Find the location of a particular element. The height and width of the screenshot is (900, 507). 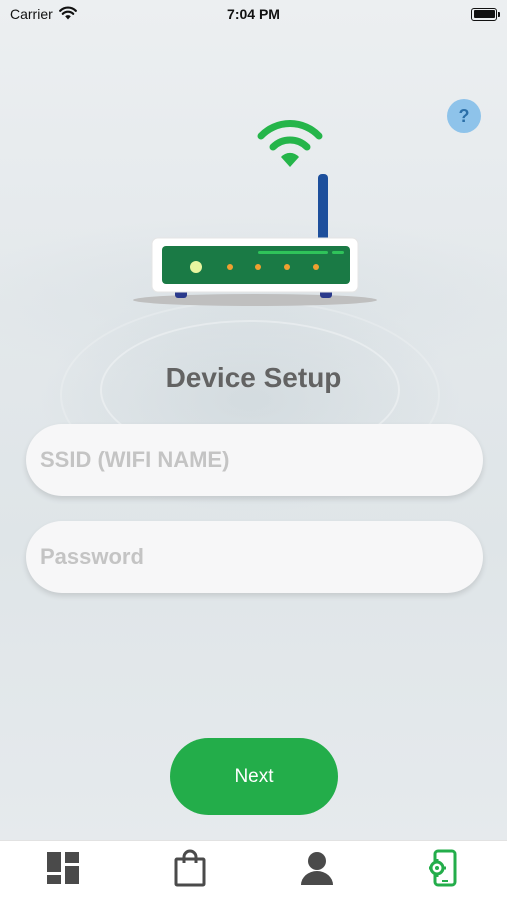

tab-shop is located at coordinates (190, 870).